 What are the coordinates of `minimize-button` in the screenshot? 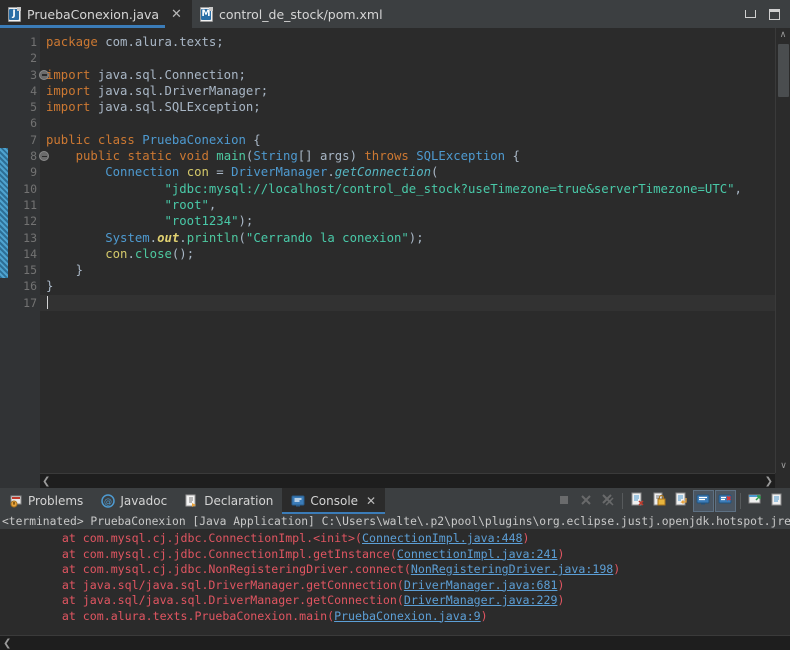 It's located at (750, 14).